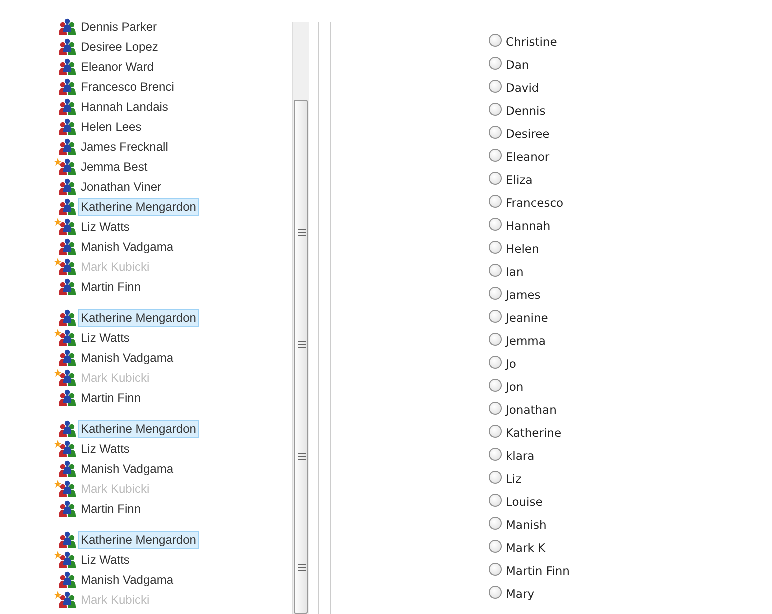  I want to click on tree-item: Francesco Brenci, so click(128, 87).